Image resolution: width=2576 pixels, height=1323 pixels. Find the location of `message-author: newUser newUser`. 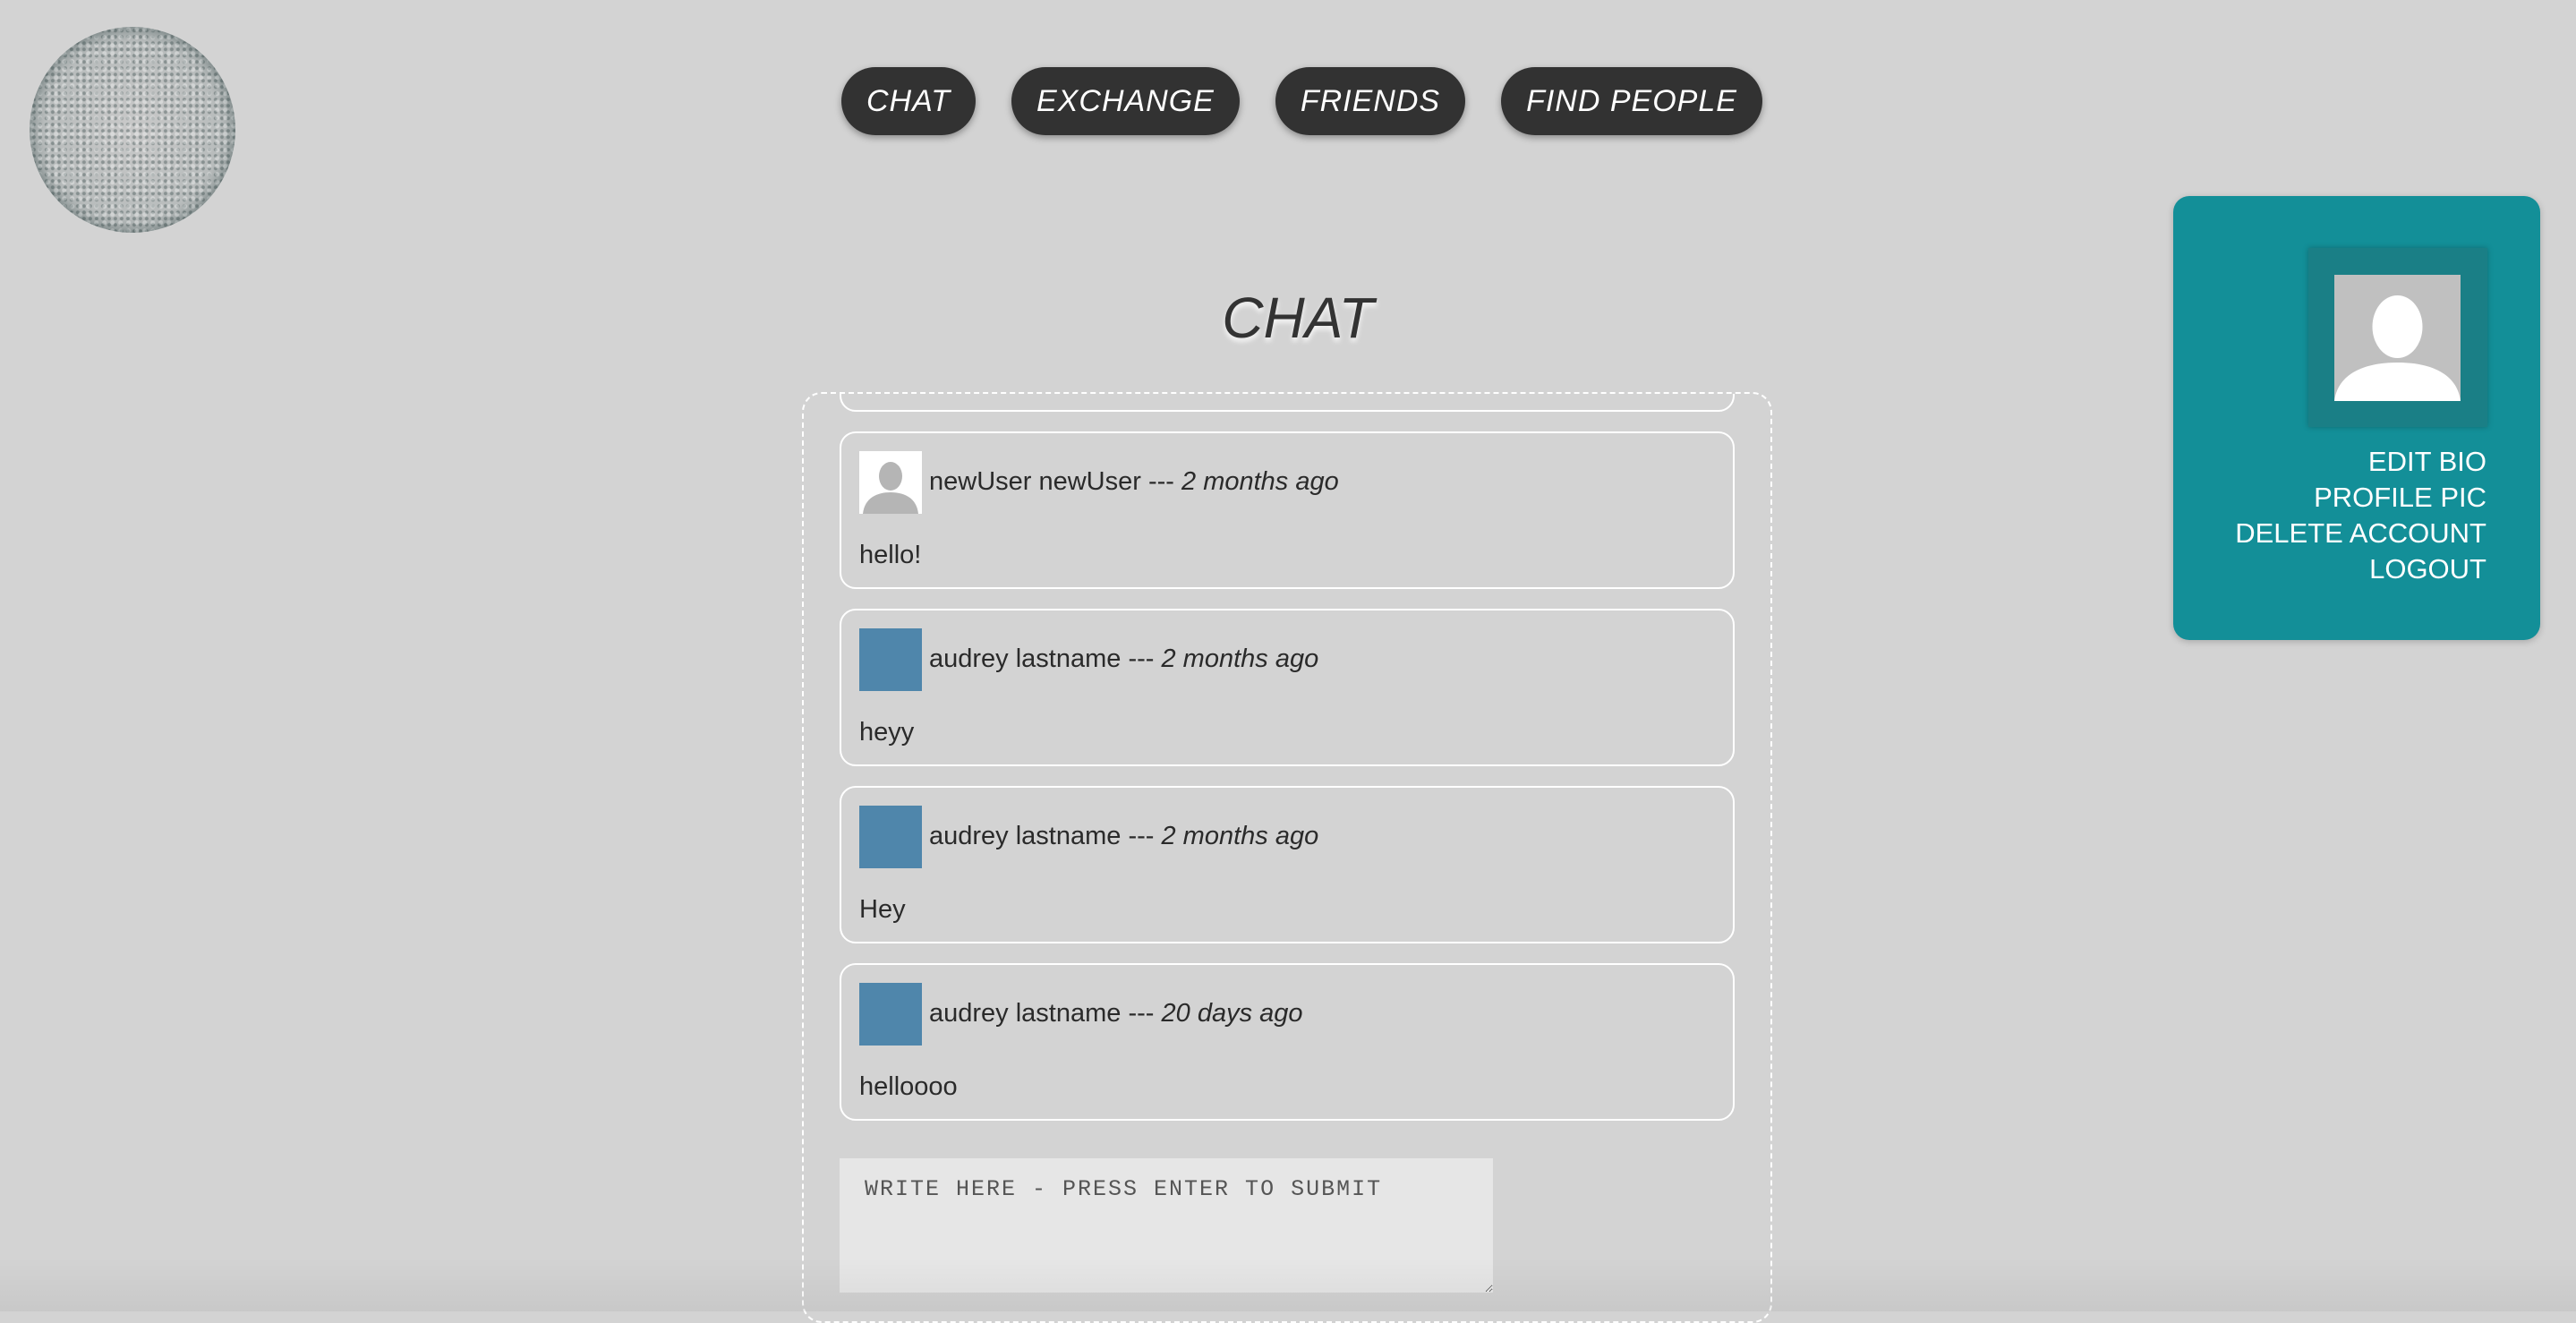

message-author: newUser newUser is located at coordinates (1035, 481).